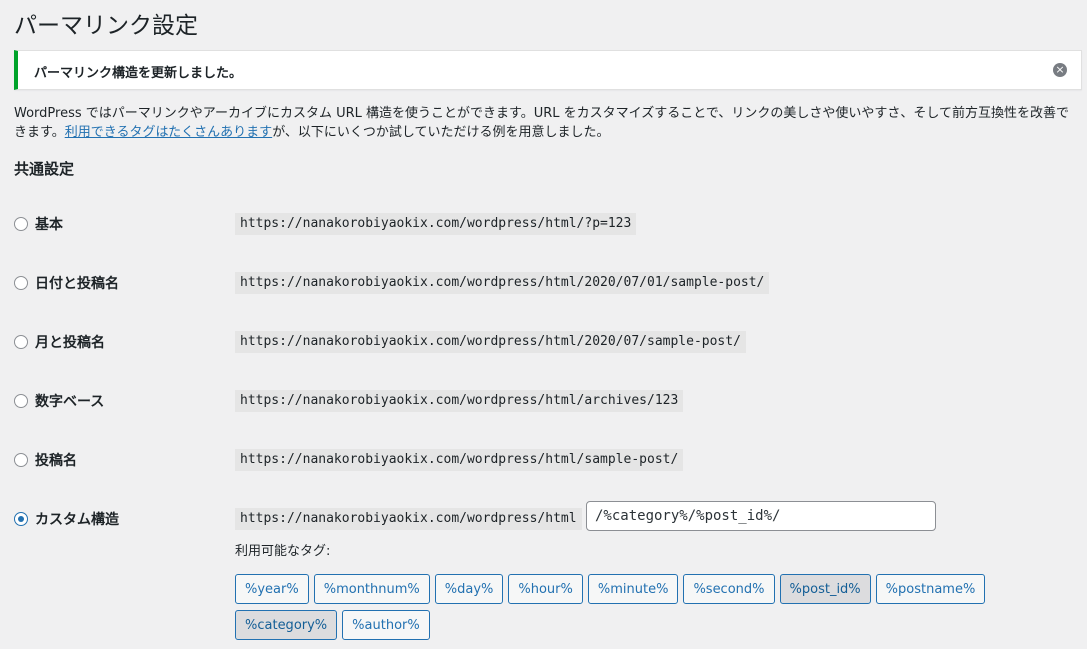 The width and height of the screenshot is (1087, 649). What do you see at coordinates (70, 402) in the screenshot?
I see `option-label: 数字ベース` at bounding box center [70, 402].